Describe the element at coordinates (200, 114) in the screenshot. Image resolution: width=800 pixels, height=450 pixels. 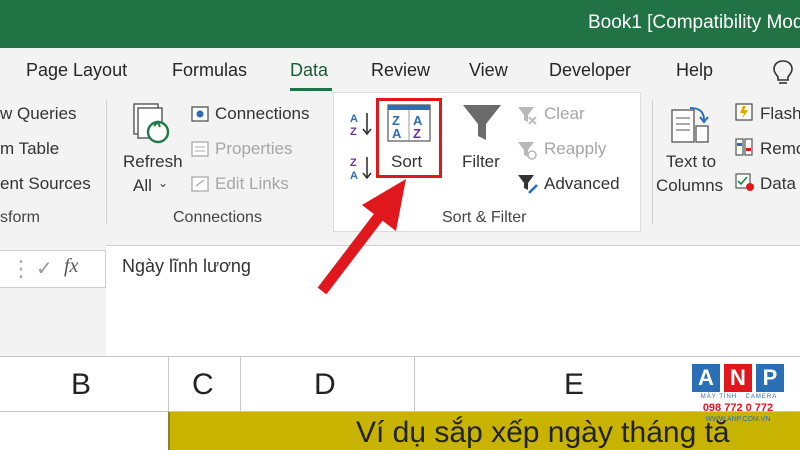
I see `connections-icon` at that location.